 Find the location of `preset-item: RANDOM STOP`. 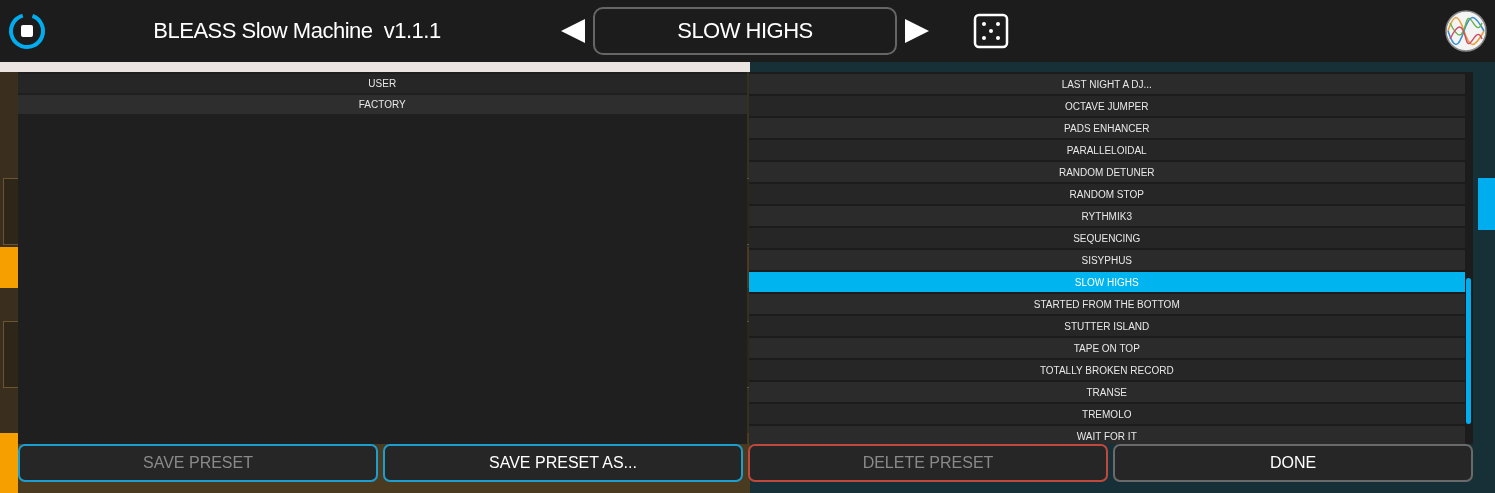

preset-item: RANDOM STOP is located at coordinates (1106, 194).